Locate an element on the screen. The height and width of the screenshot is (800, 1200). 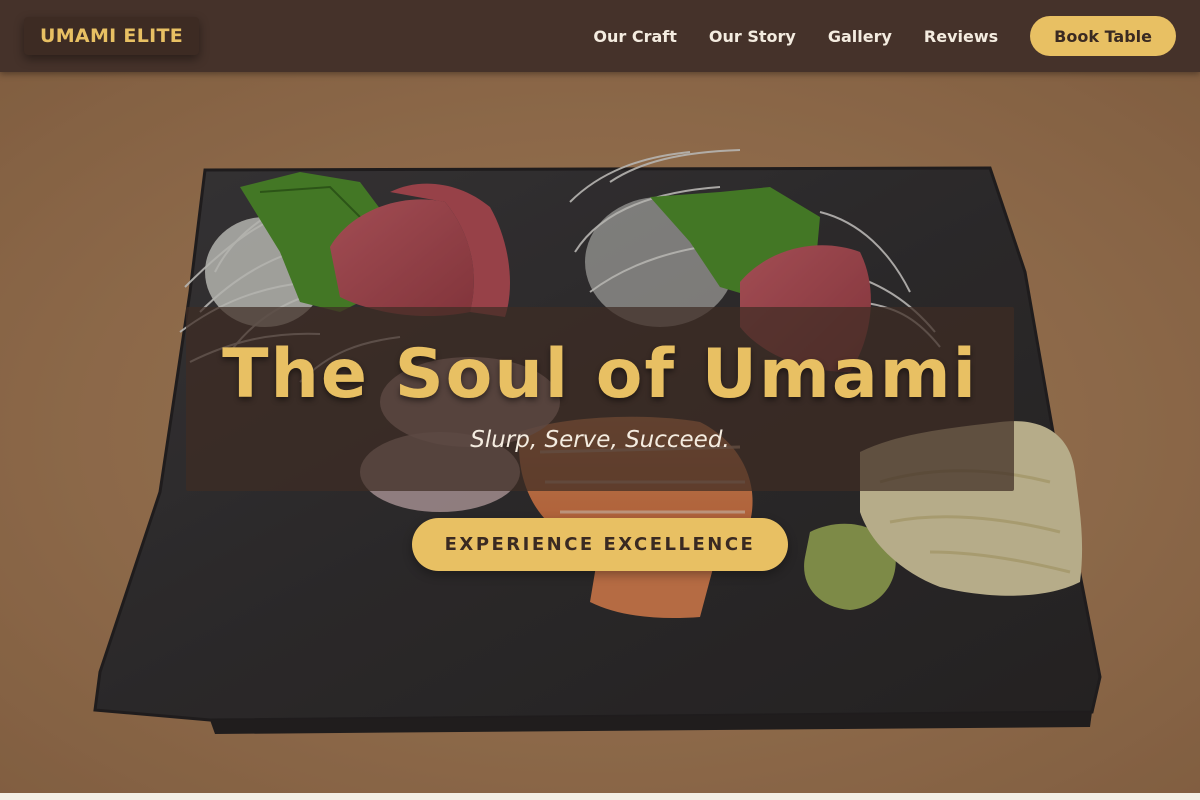
hero-title: The Soul of Umami is located at coordinates (600, 374).